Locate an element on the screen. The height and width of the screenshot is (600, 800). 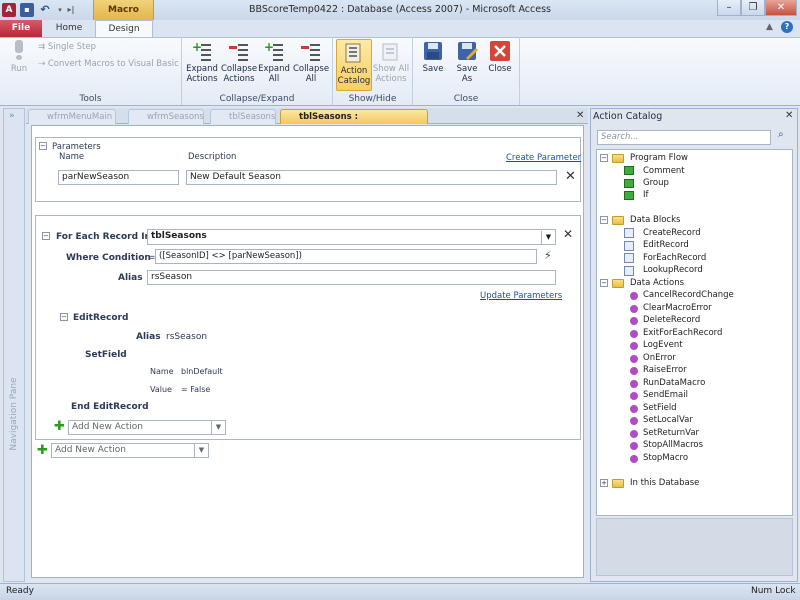
tab-file: File is located at coordinates (21, 28).